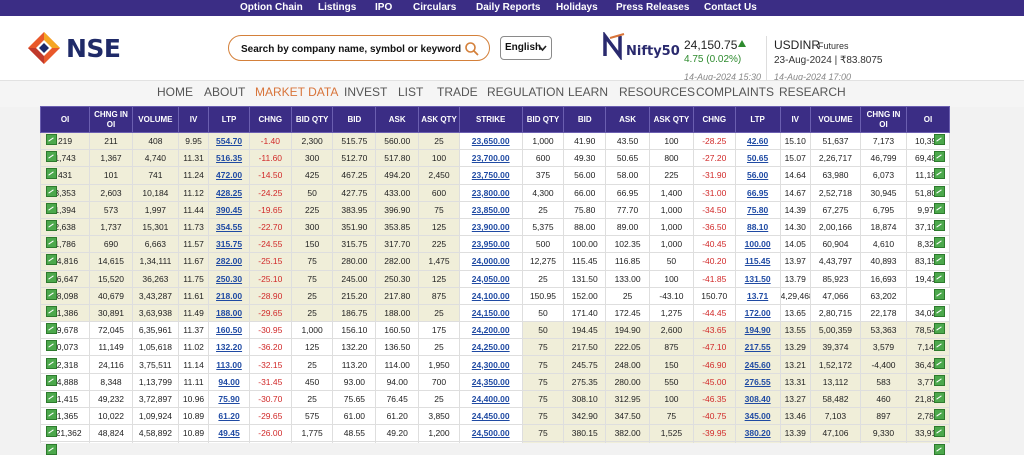 Image resolution: width=1024 pixels, height=455 pixels. I want to click on strike-price: 24,000.00, so click(491, 261).